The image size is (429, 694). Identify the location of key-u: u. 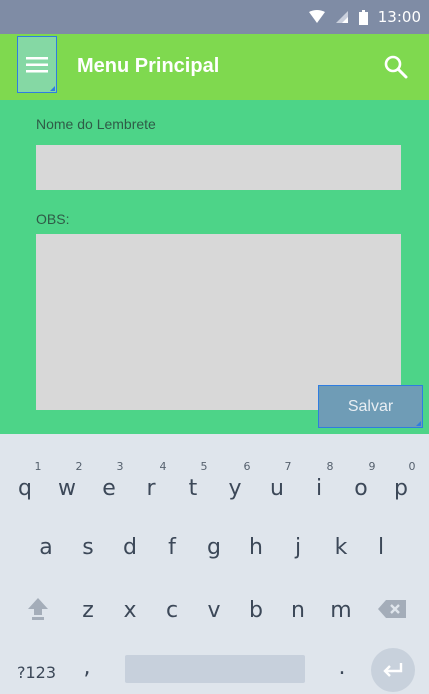
(277, 488).